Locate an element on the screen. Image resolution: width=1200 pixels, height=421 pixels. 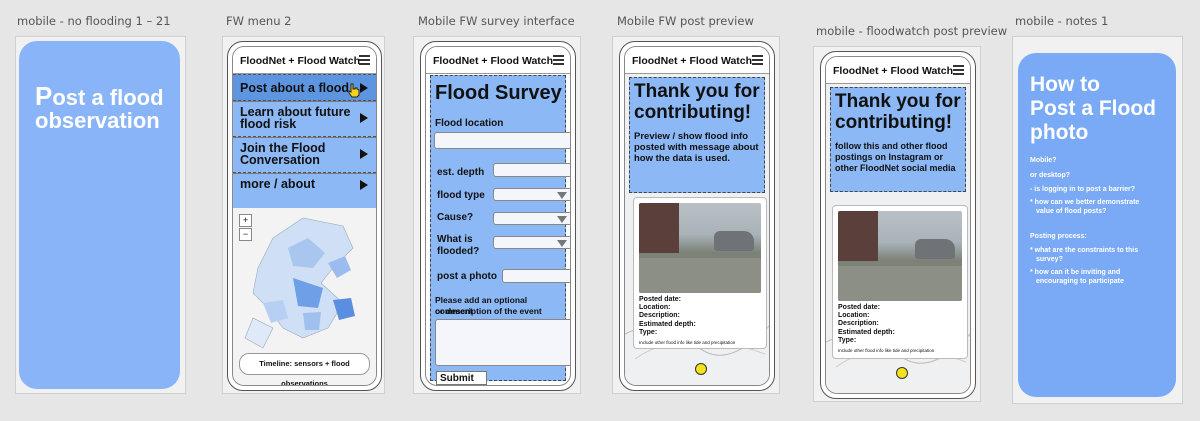
menu-item-more-about: more / about is located at coordinates (304, 190).